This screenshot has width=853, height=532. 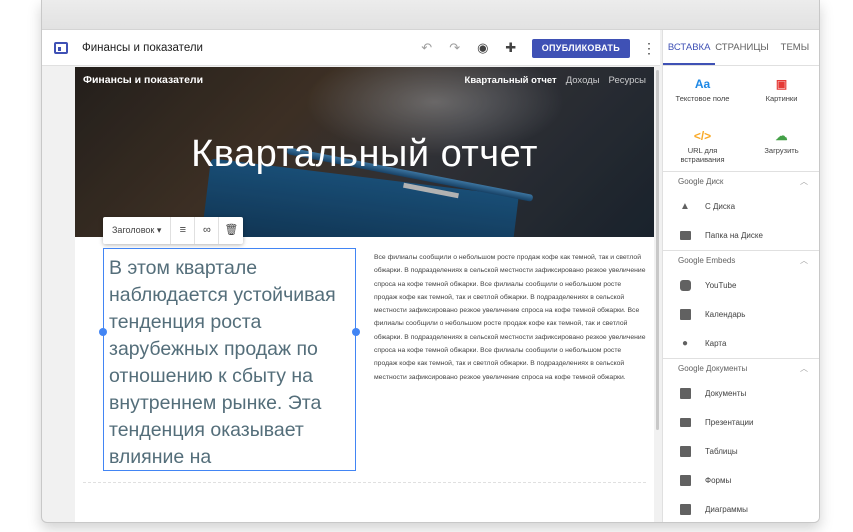 I want to click on link-icon: ∞, so click(x=207, y=230).